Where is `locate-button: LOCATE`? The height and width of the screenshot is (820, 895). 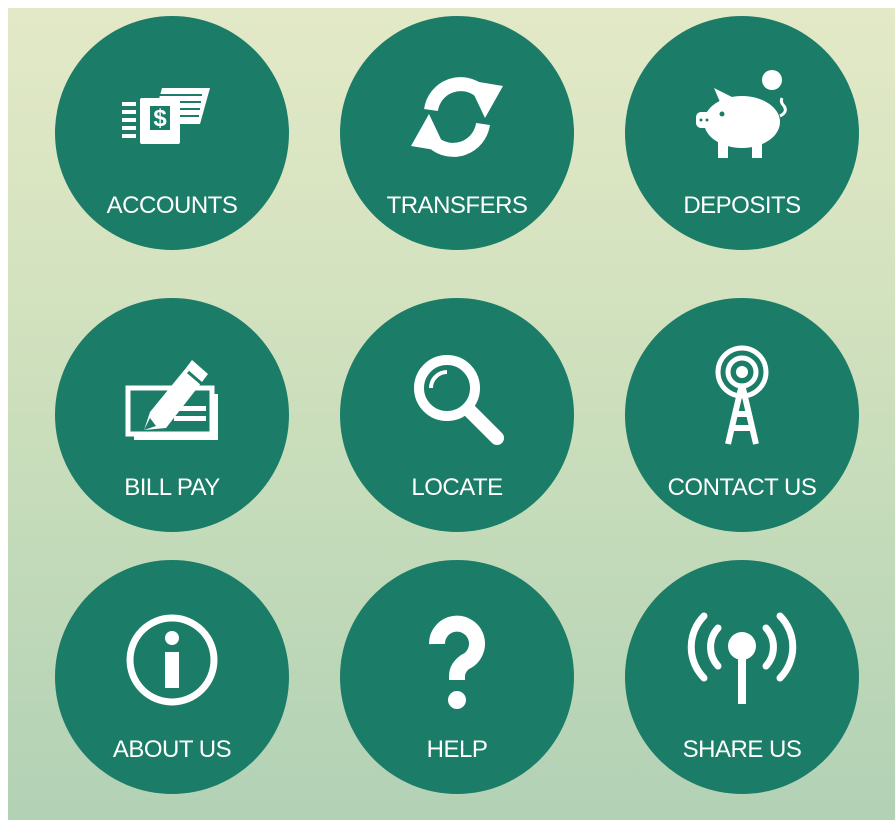 locate-button: LOCATE is located at coordinates (457, 415).